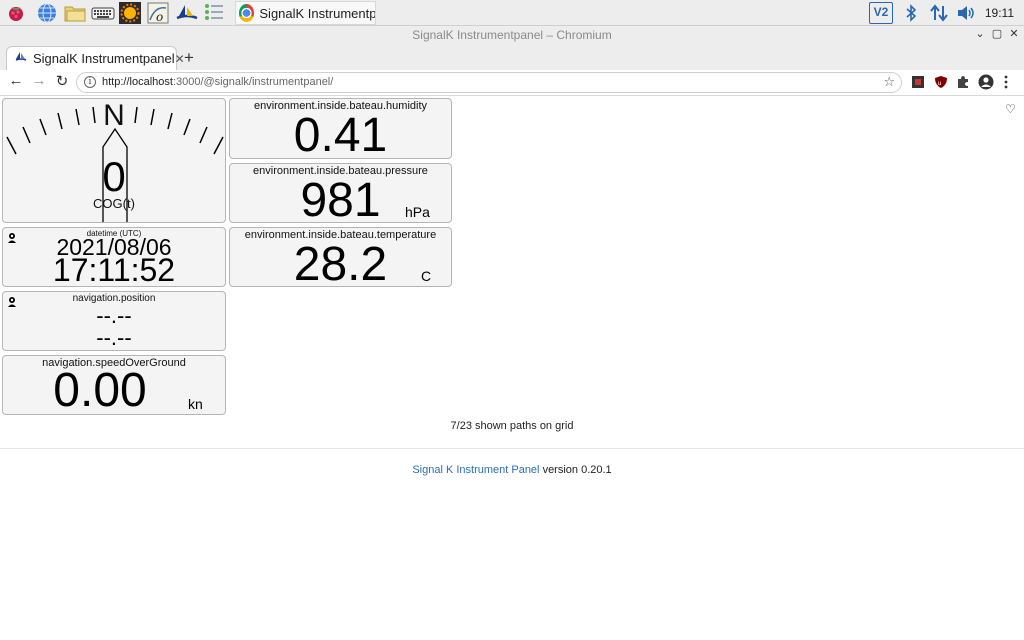 This screenshot has height=640, width=1024. I want to click on svg-text: o, so click(159, 17).